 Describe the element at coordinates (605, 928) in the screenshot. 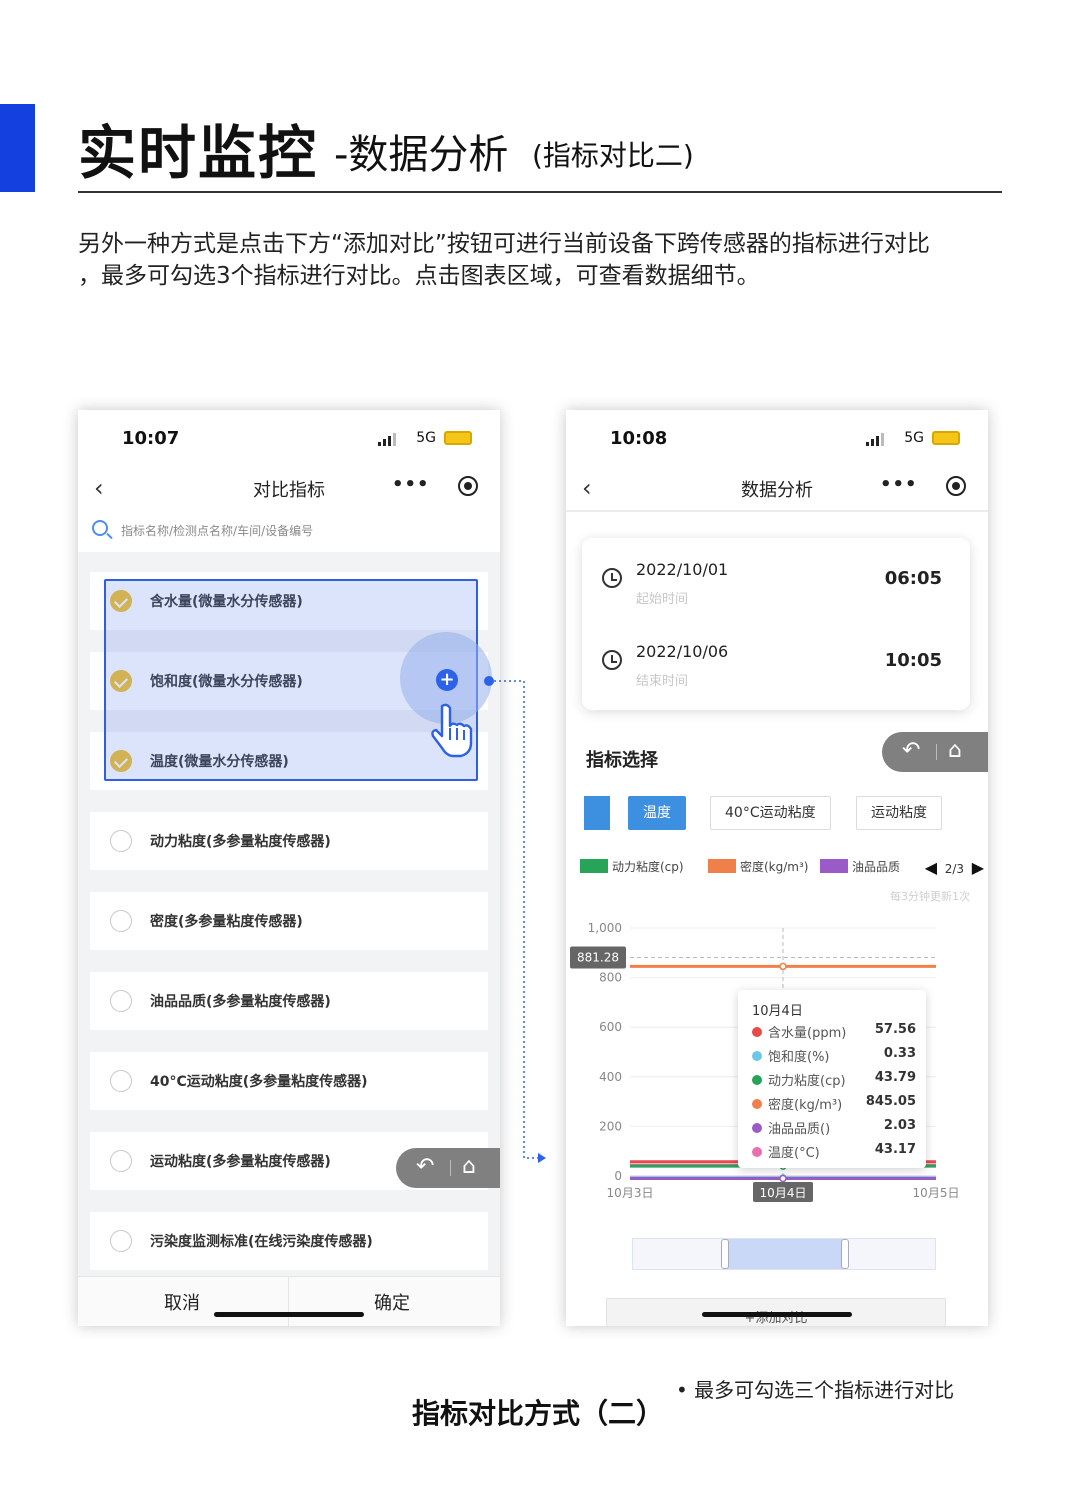

I see `y-tick-label: 1,000` at that location.